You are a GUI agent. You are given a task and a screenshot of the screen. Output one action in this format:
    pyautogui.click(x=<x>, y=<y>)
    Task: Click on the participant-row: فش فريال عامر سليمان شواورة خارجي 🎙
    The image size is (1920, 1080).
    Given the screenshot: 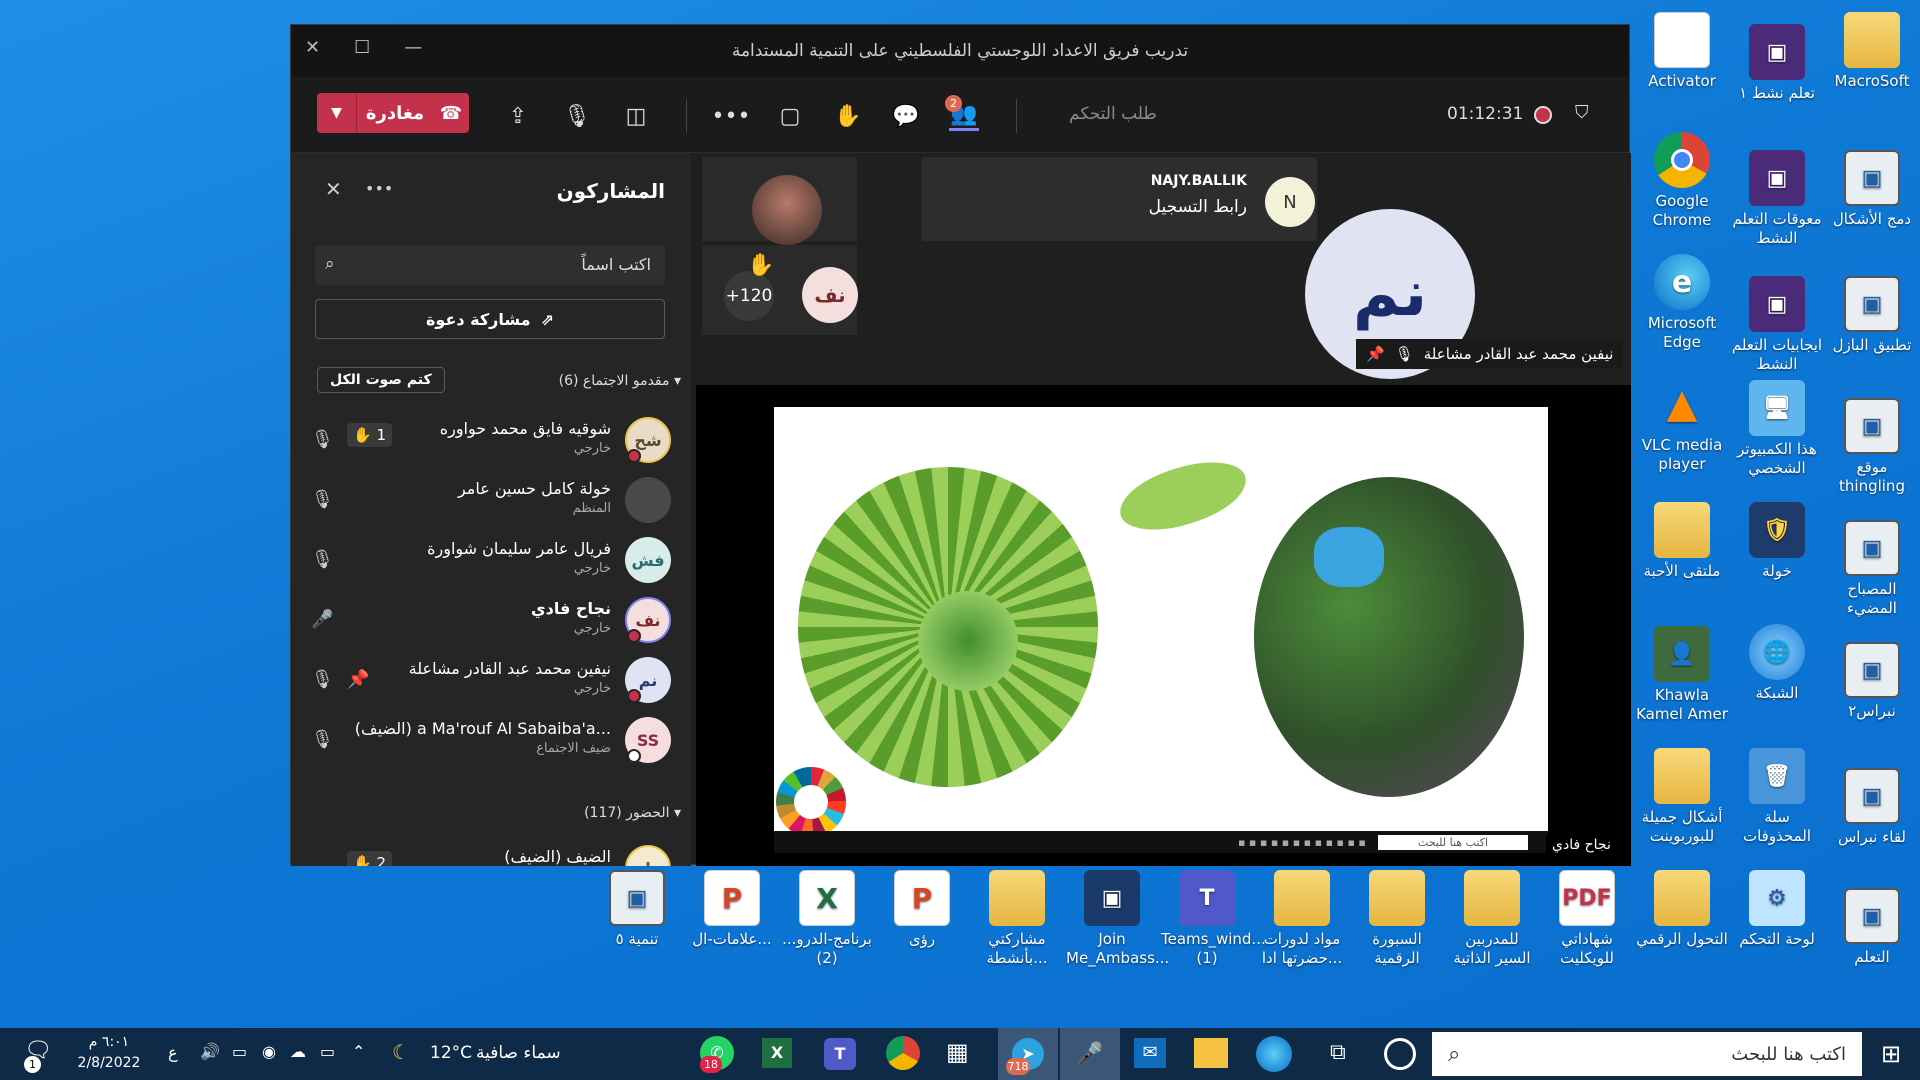 What is the action you would take?
    pyautogui.click(x=491, y=562)
    